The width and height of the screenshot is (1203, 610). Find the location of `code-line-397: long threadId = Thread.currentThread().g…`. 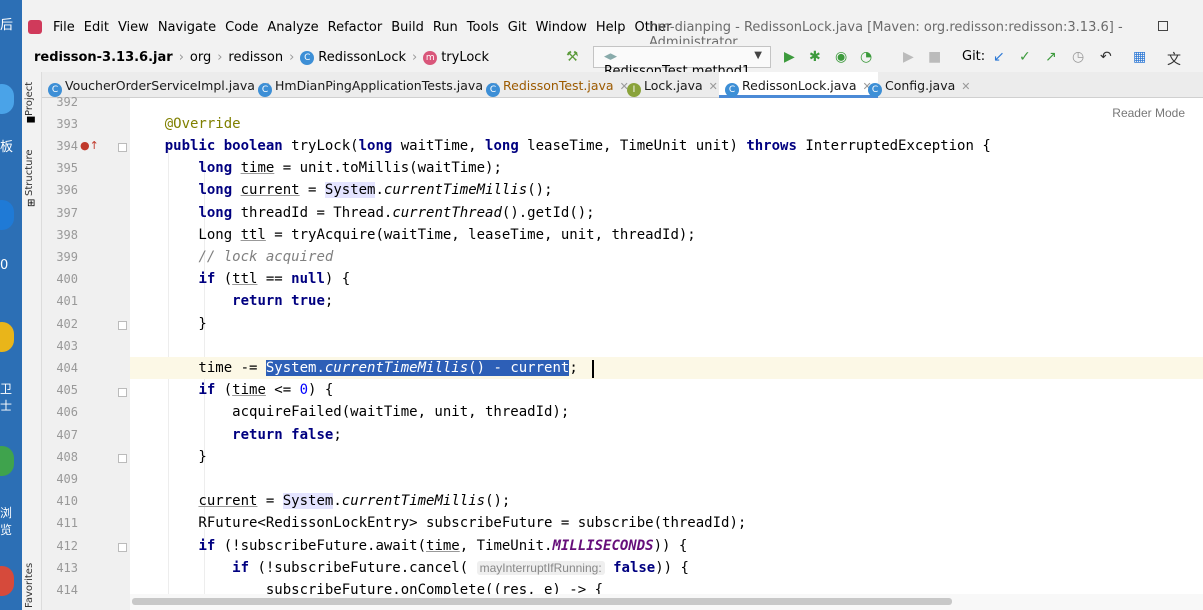

code-line-397: long threadId = Thread.currentThread().g… is located at coordinates (396, 213).